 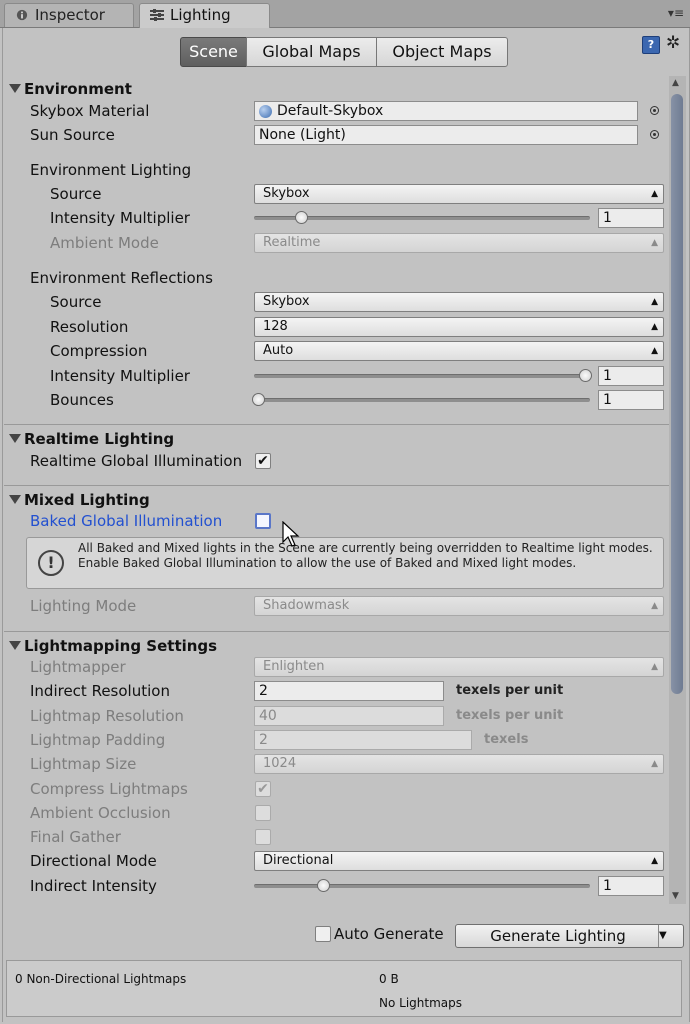 What do you see at coordinates (510, 715) in the screenshot?
I see `lightmap-resolution-unit: texels per unit` at bounding box center [510, 715].